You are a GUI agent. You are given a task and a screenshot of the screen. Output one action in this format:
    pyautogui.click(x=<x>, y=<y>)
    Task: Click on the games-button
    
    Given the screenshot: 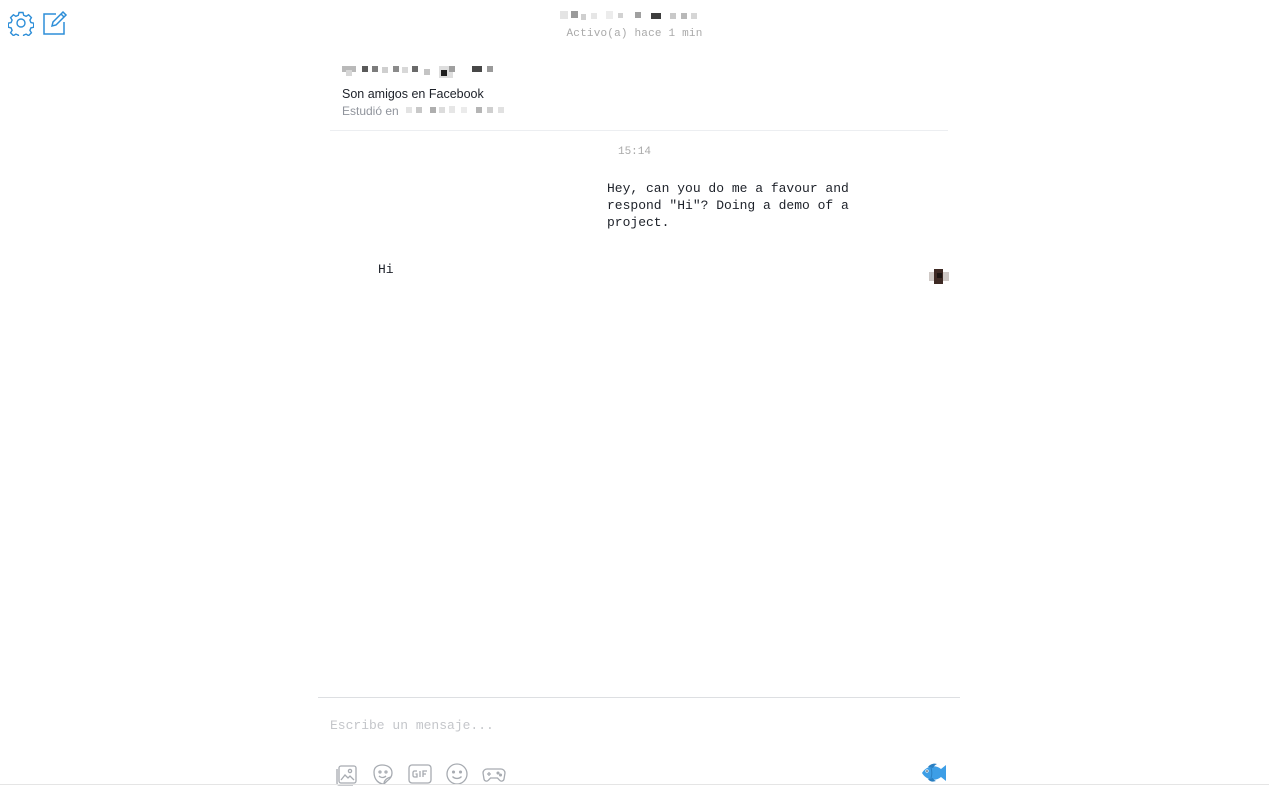 What is the action you would take?
    pyautogui.click(x=494, y=774)
    